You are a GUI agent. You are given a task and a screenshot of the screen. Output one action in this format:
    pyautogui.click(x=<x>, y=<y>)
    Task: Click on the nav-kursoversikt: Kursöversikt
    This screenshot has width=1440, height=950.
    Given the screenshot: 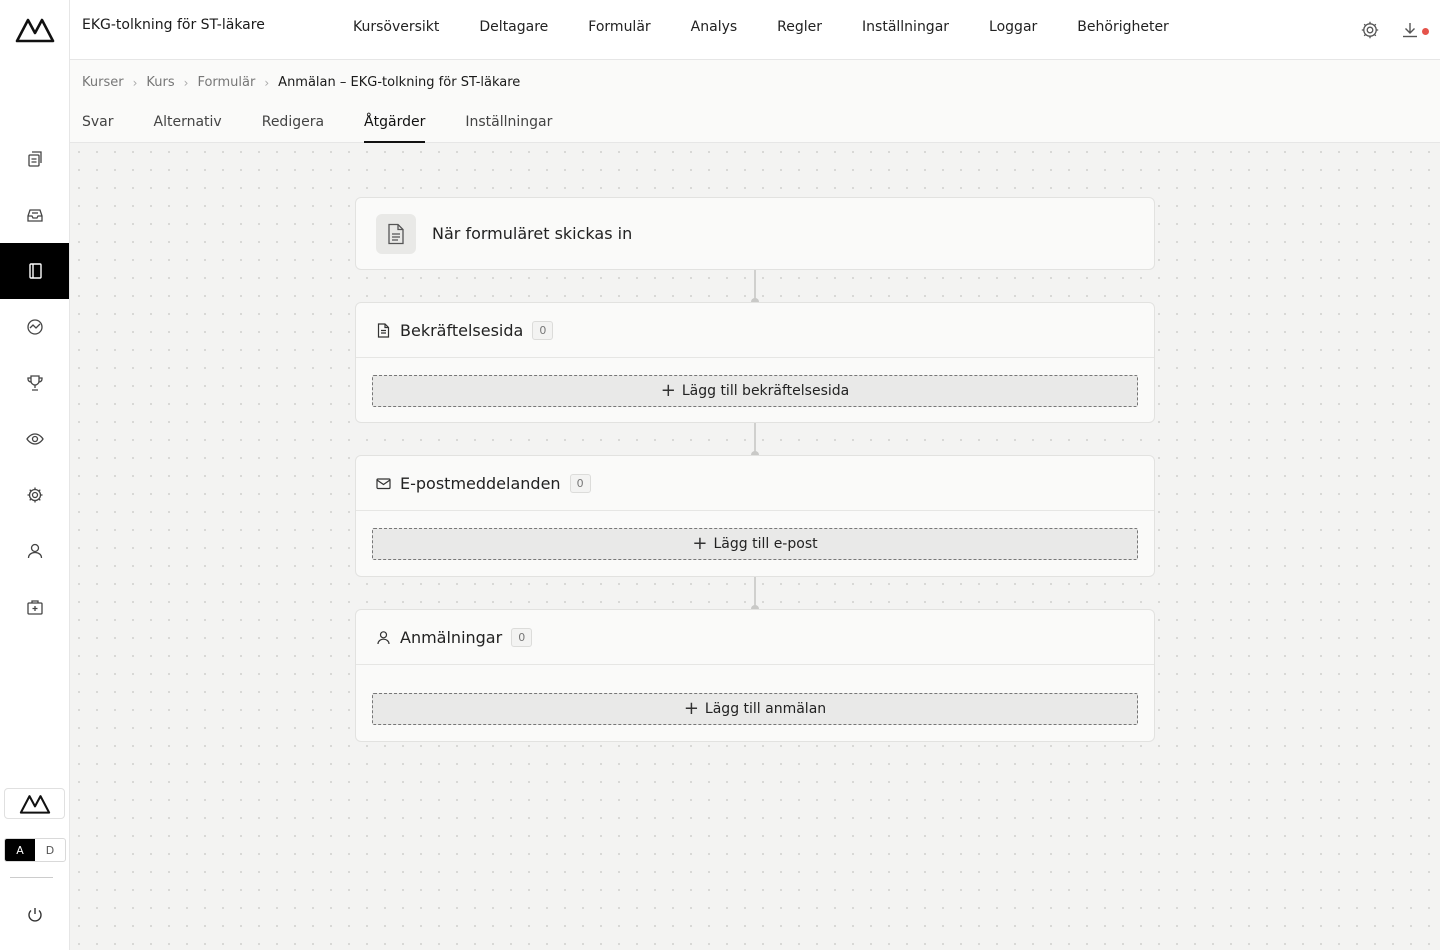 What is the action you would take?
    pyautogui.click(x=396, y=27)
    